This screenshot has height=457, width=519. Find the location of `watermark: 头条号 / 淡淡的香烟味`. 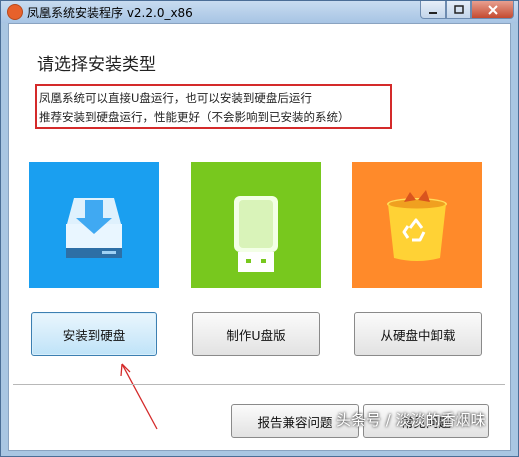

watermark: 头条号 / 淡淡的香烟味 is located at coordinates (411, 420).